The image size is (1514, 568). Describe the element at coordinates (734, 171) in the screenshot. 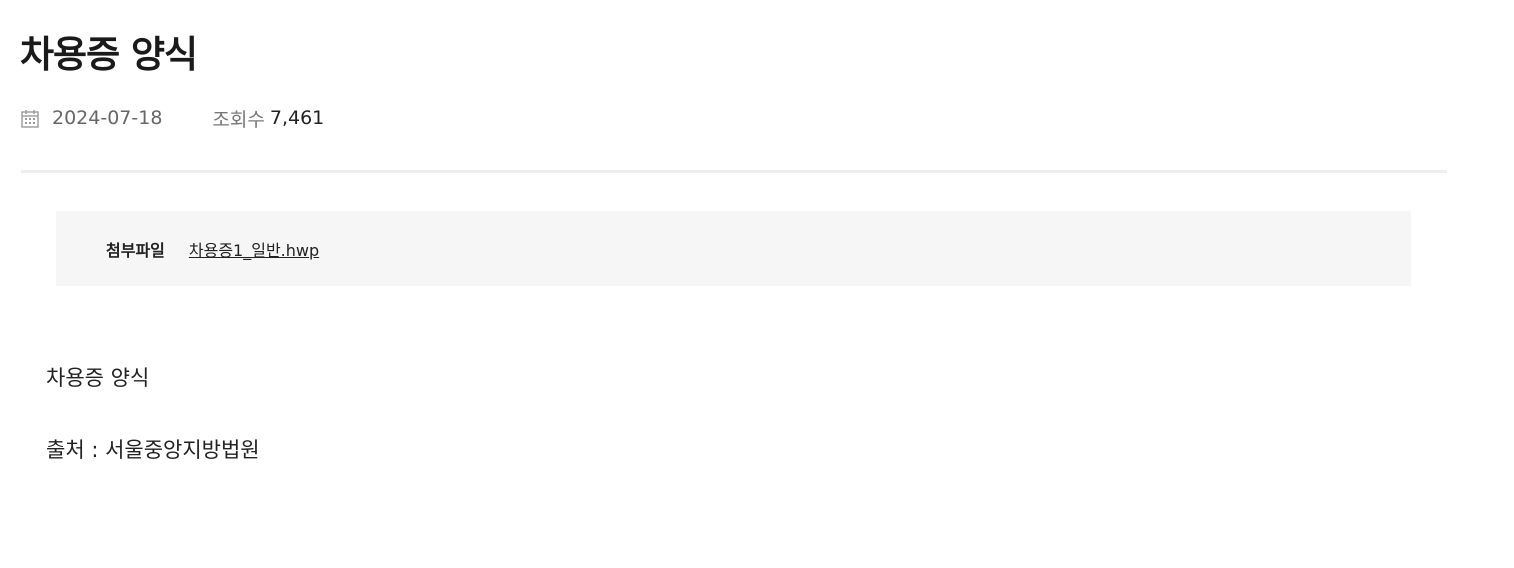

I see `title-divider` at that location.